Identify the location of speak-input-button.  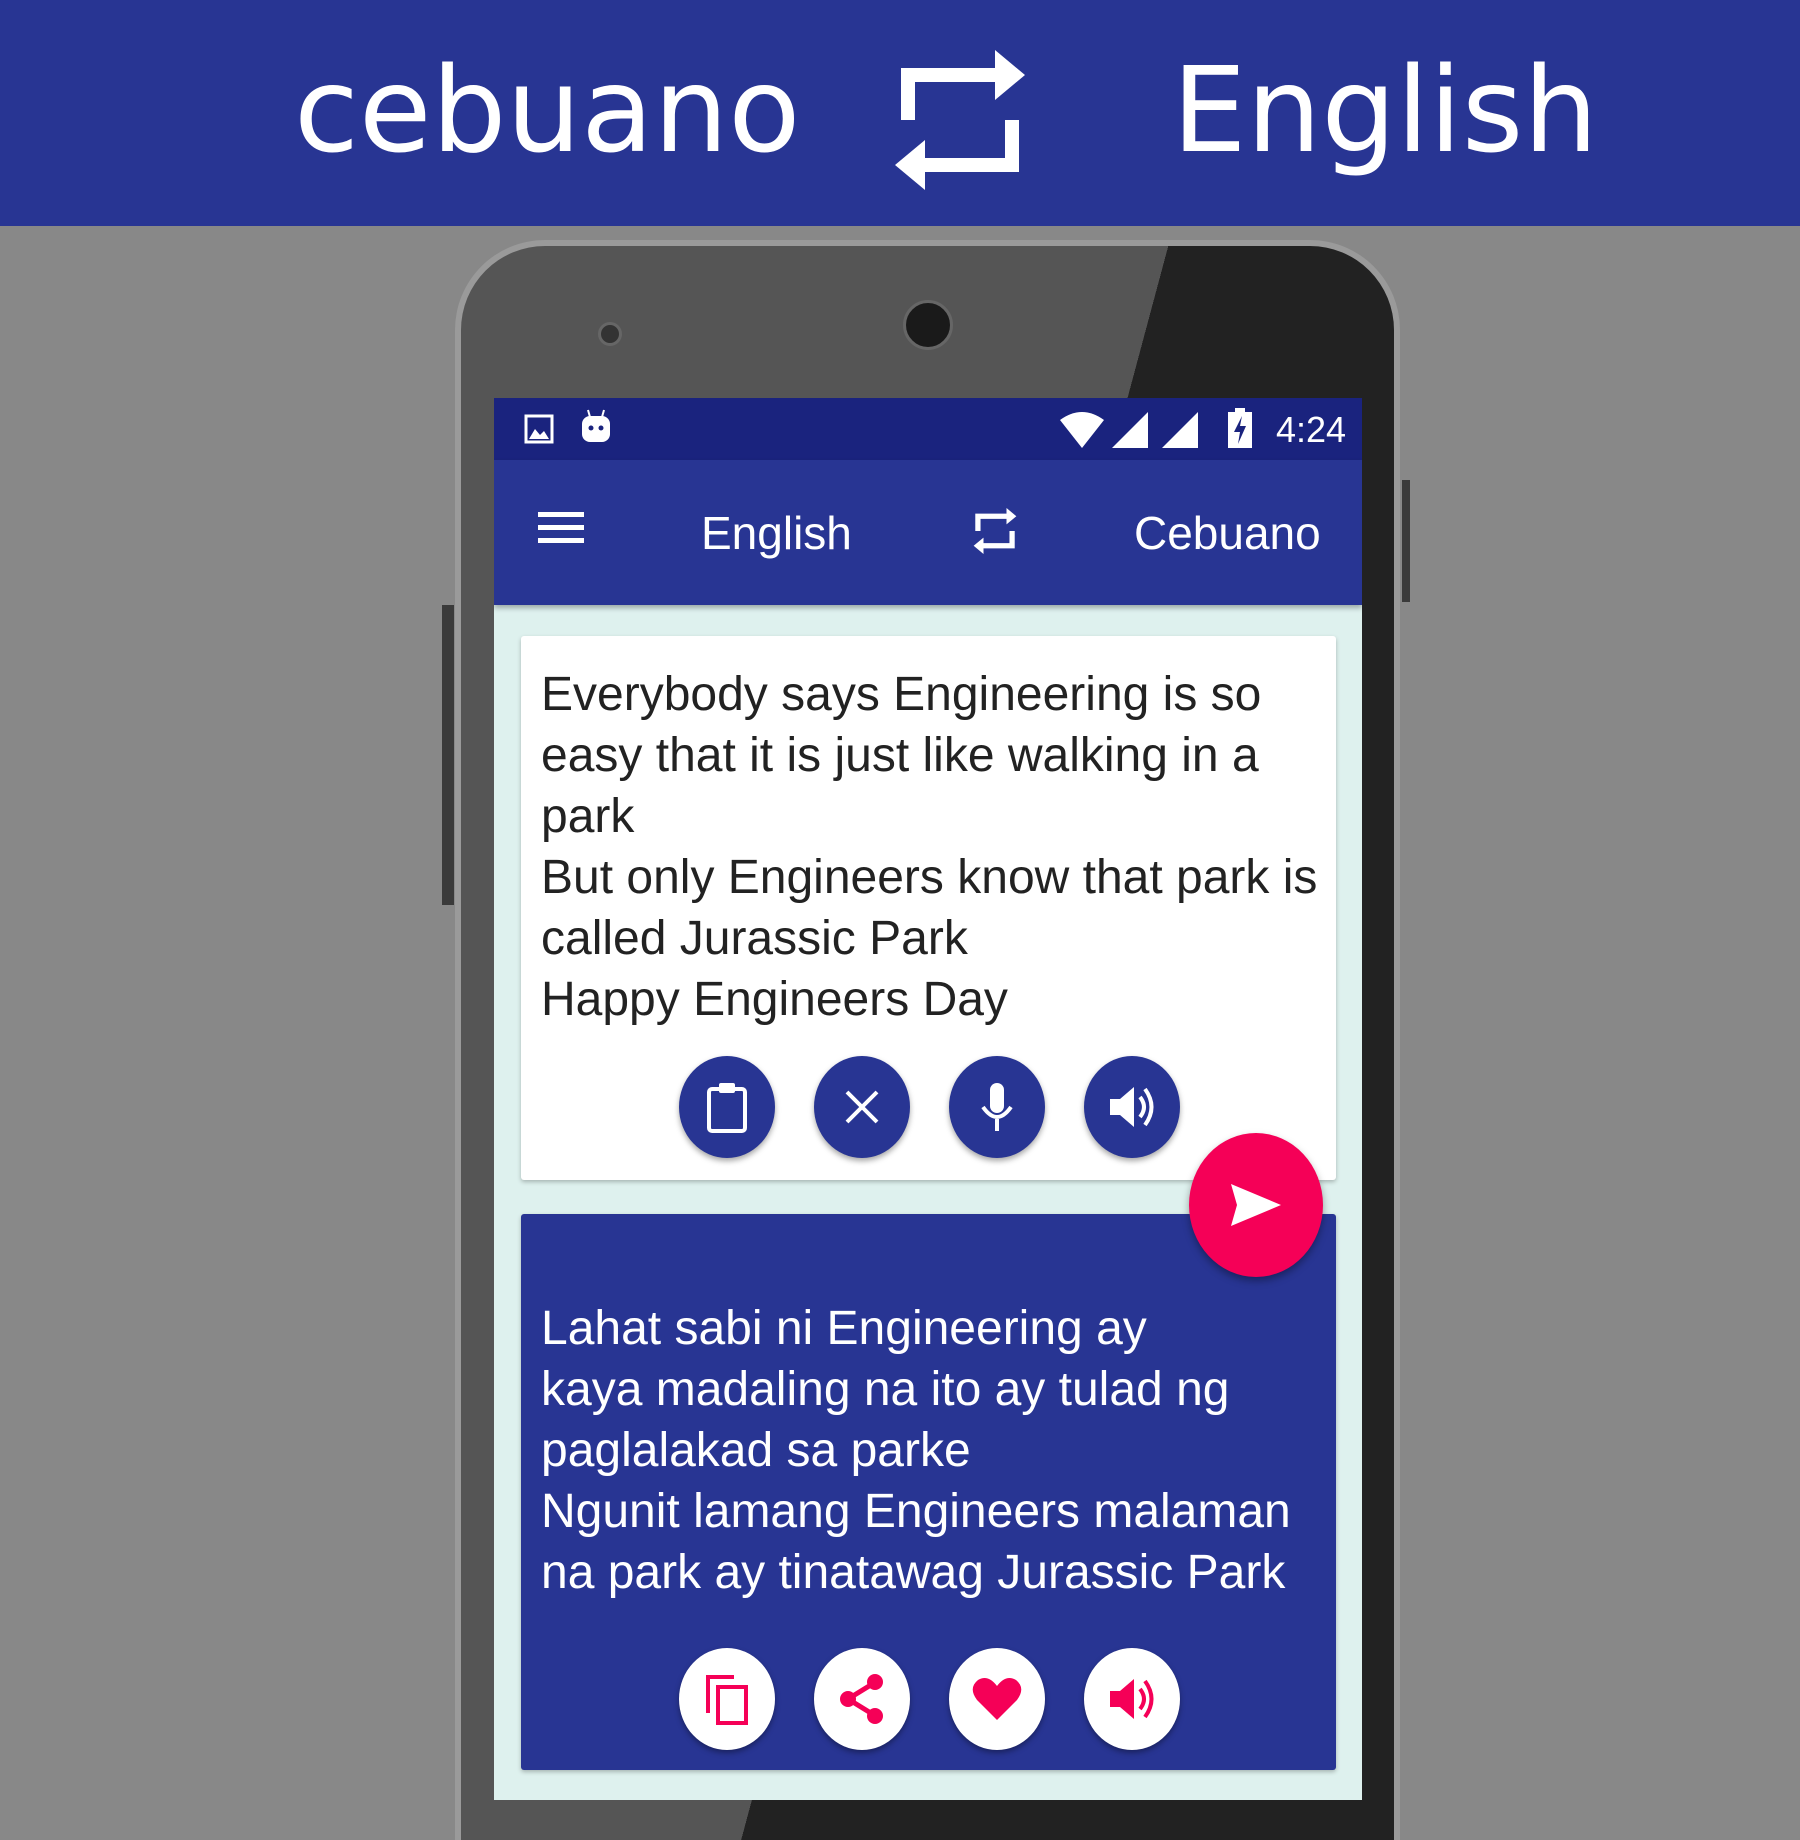
(1132, 1107).